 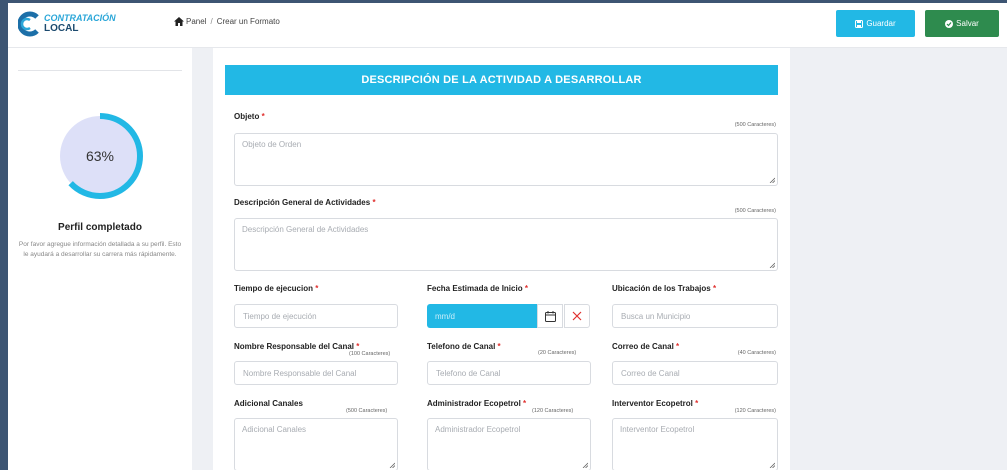 I want to click on descripcion-placeholder: Descripción General de Actividades, so click(x=305, y=229).